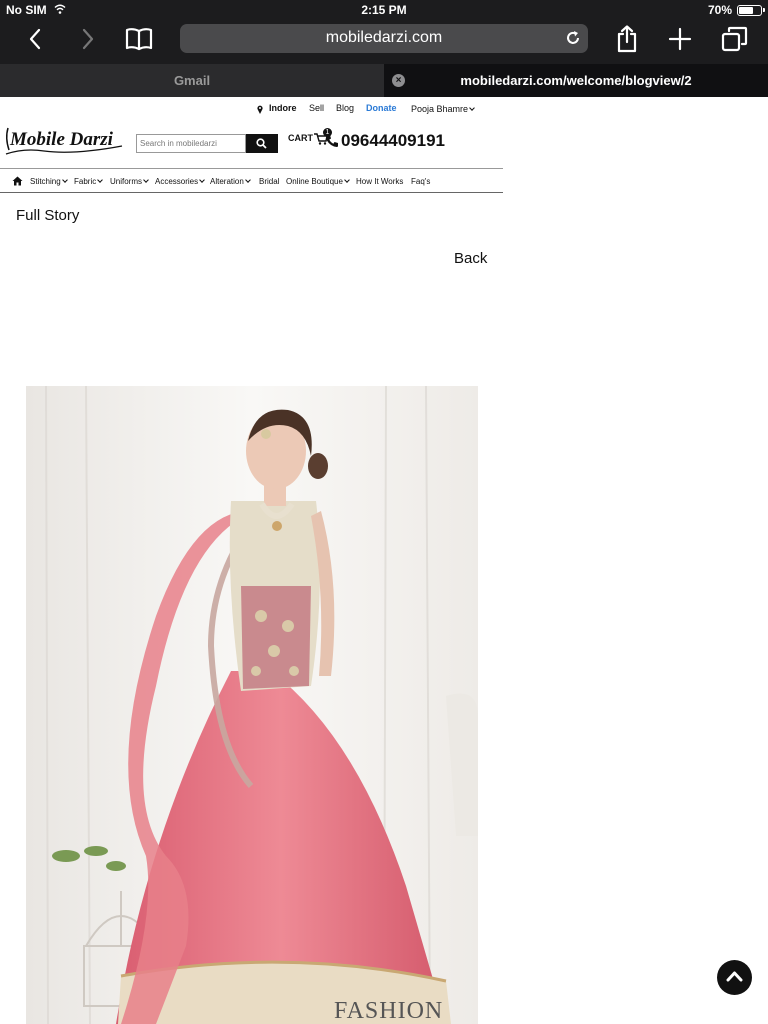 This screenshot has height=1024, width=768. I want to click on chevron-left-icon, so click(35, 39).